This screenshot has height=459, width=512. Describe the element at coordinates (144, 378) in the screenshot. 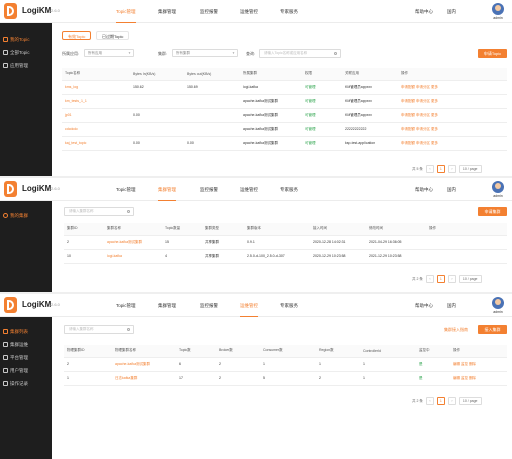

I see `cluster-name-link: 日志kafka集群` at that location.